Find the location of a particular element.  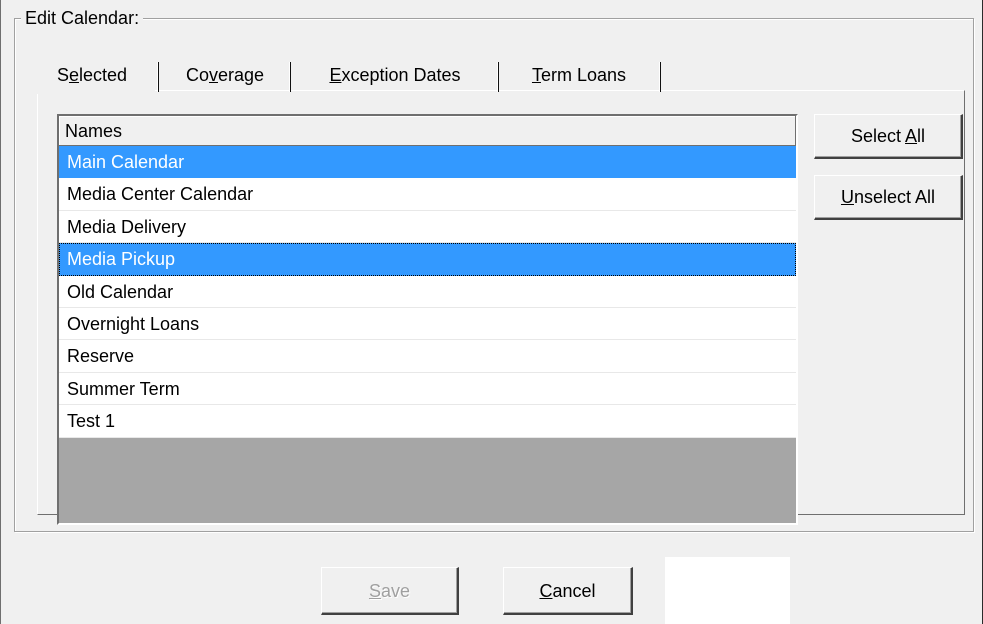

tab-label-part: S is located at coordinates (62, 75).